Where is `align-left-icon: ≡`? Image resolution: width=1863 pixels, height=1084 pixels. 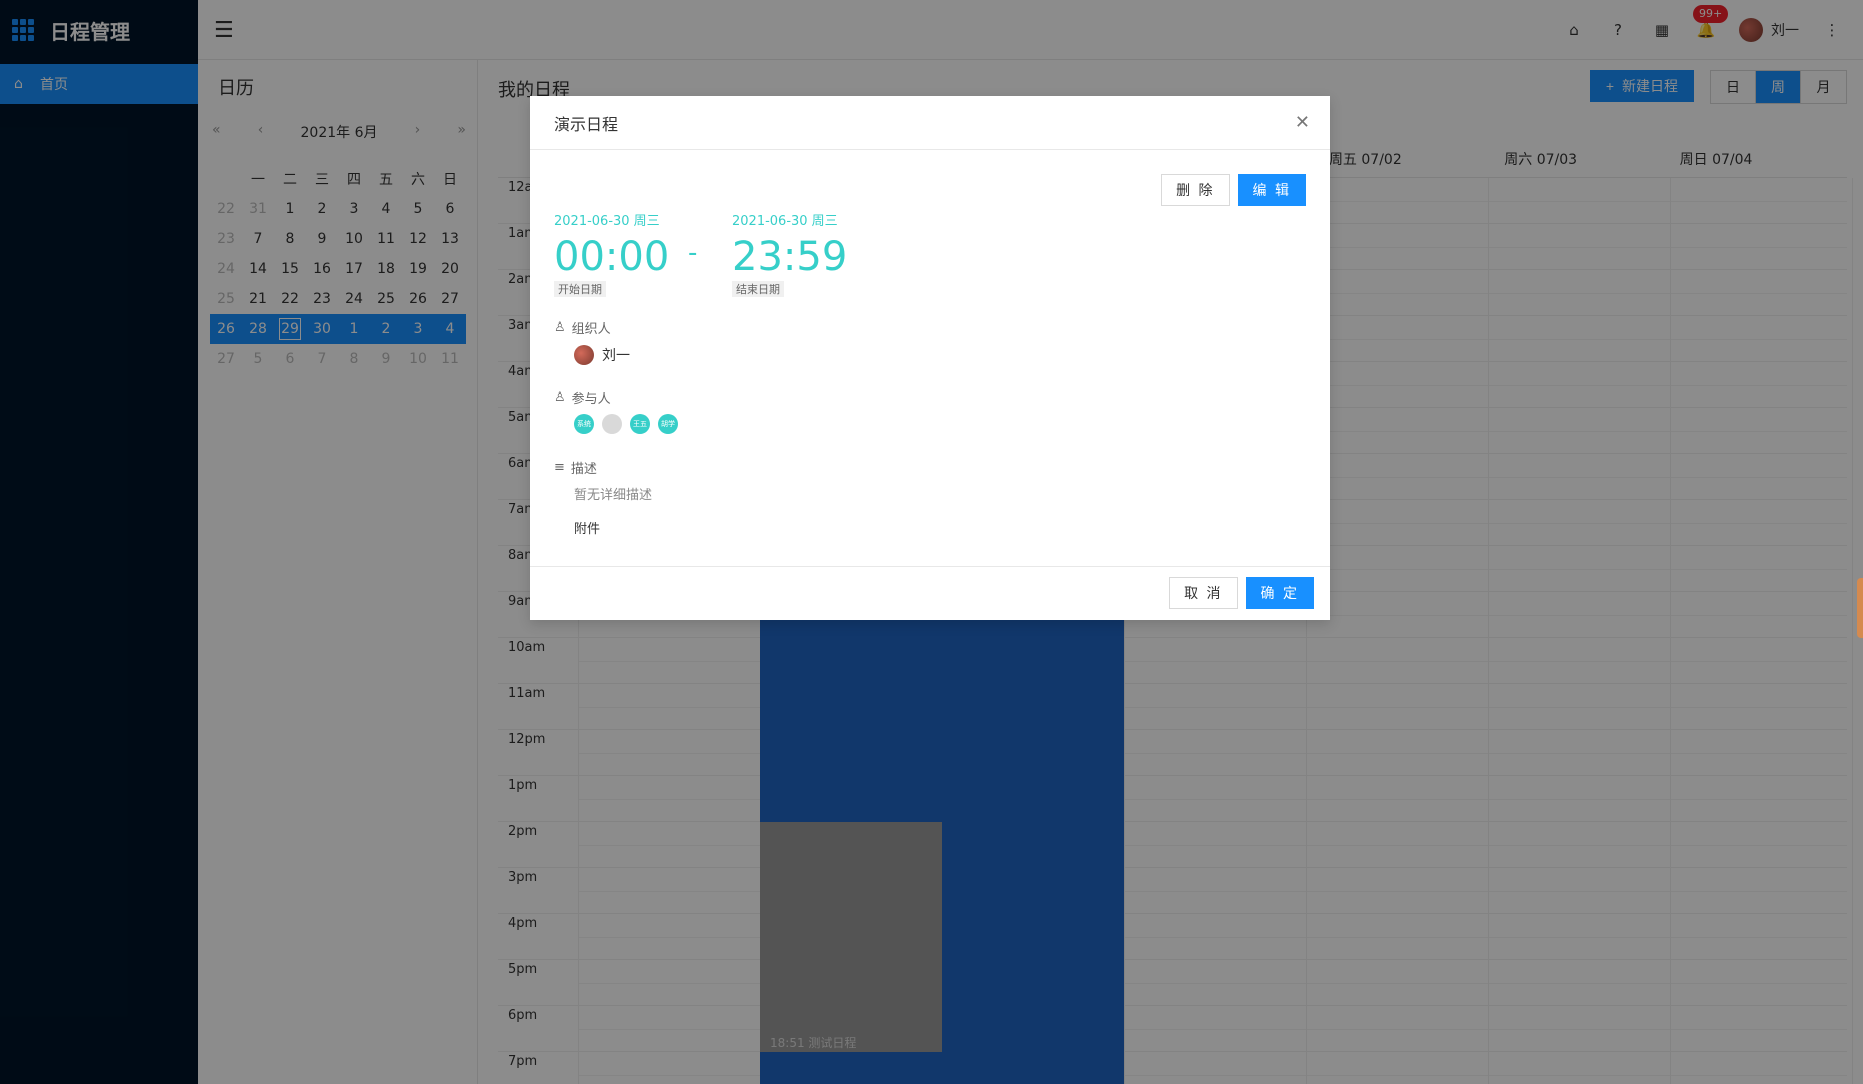
align-left-icon: ≡ is located at coordinates (559, 467).